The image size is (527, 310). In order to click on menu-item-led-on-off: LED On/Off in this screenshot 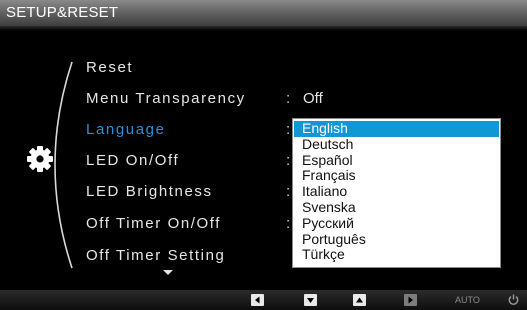, I will do `click(132, 161)`.